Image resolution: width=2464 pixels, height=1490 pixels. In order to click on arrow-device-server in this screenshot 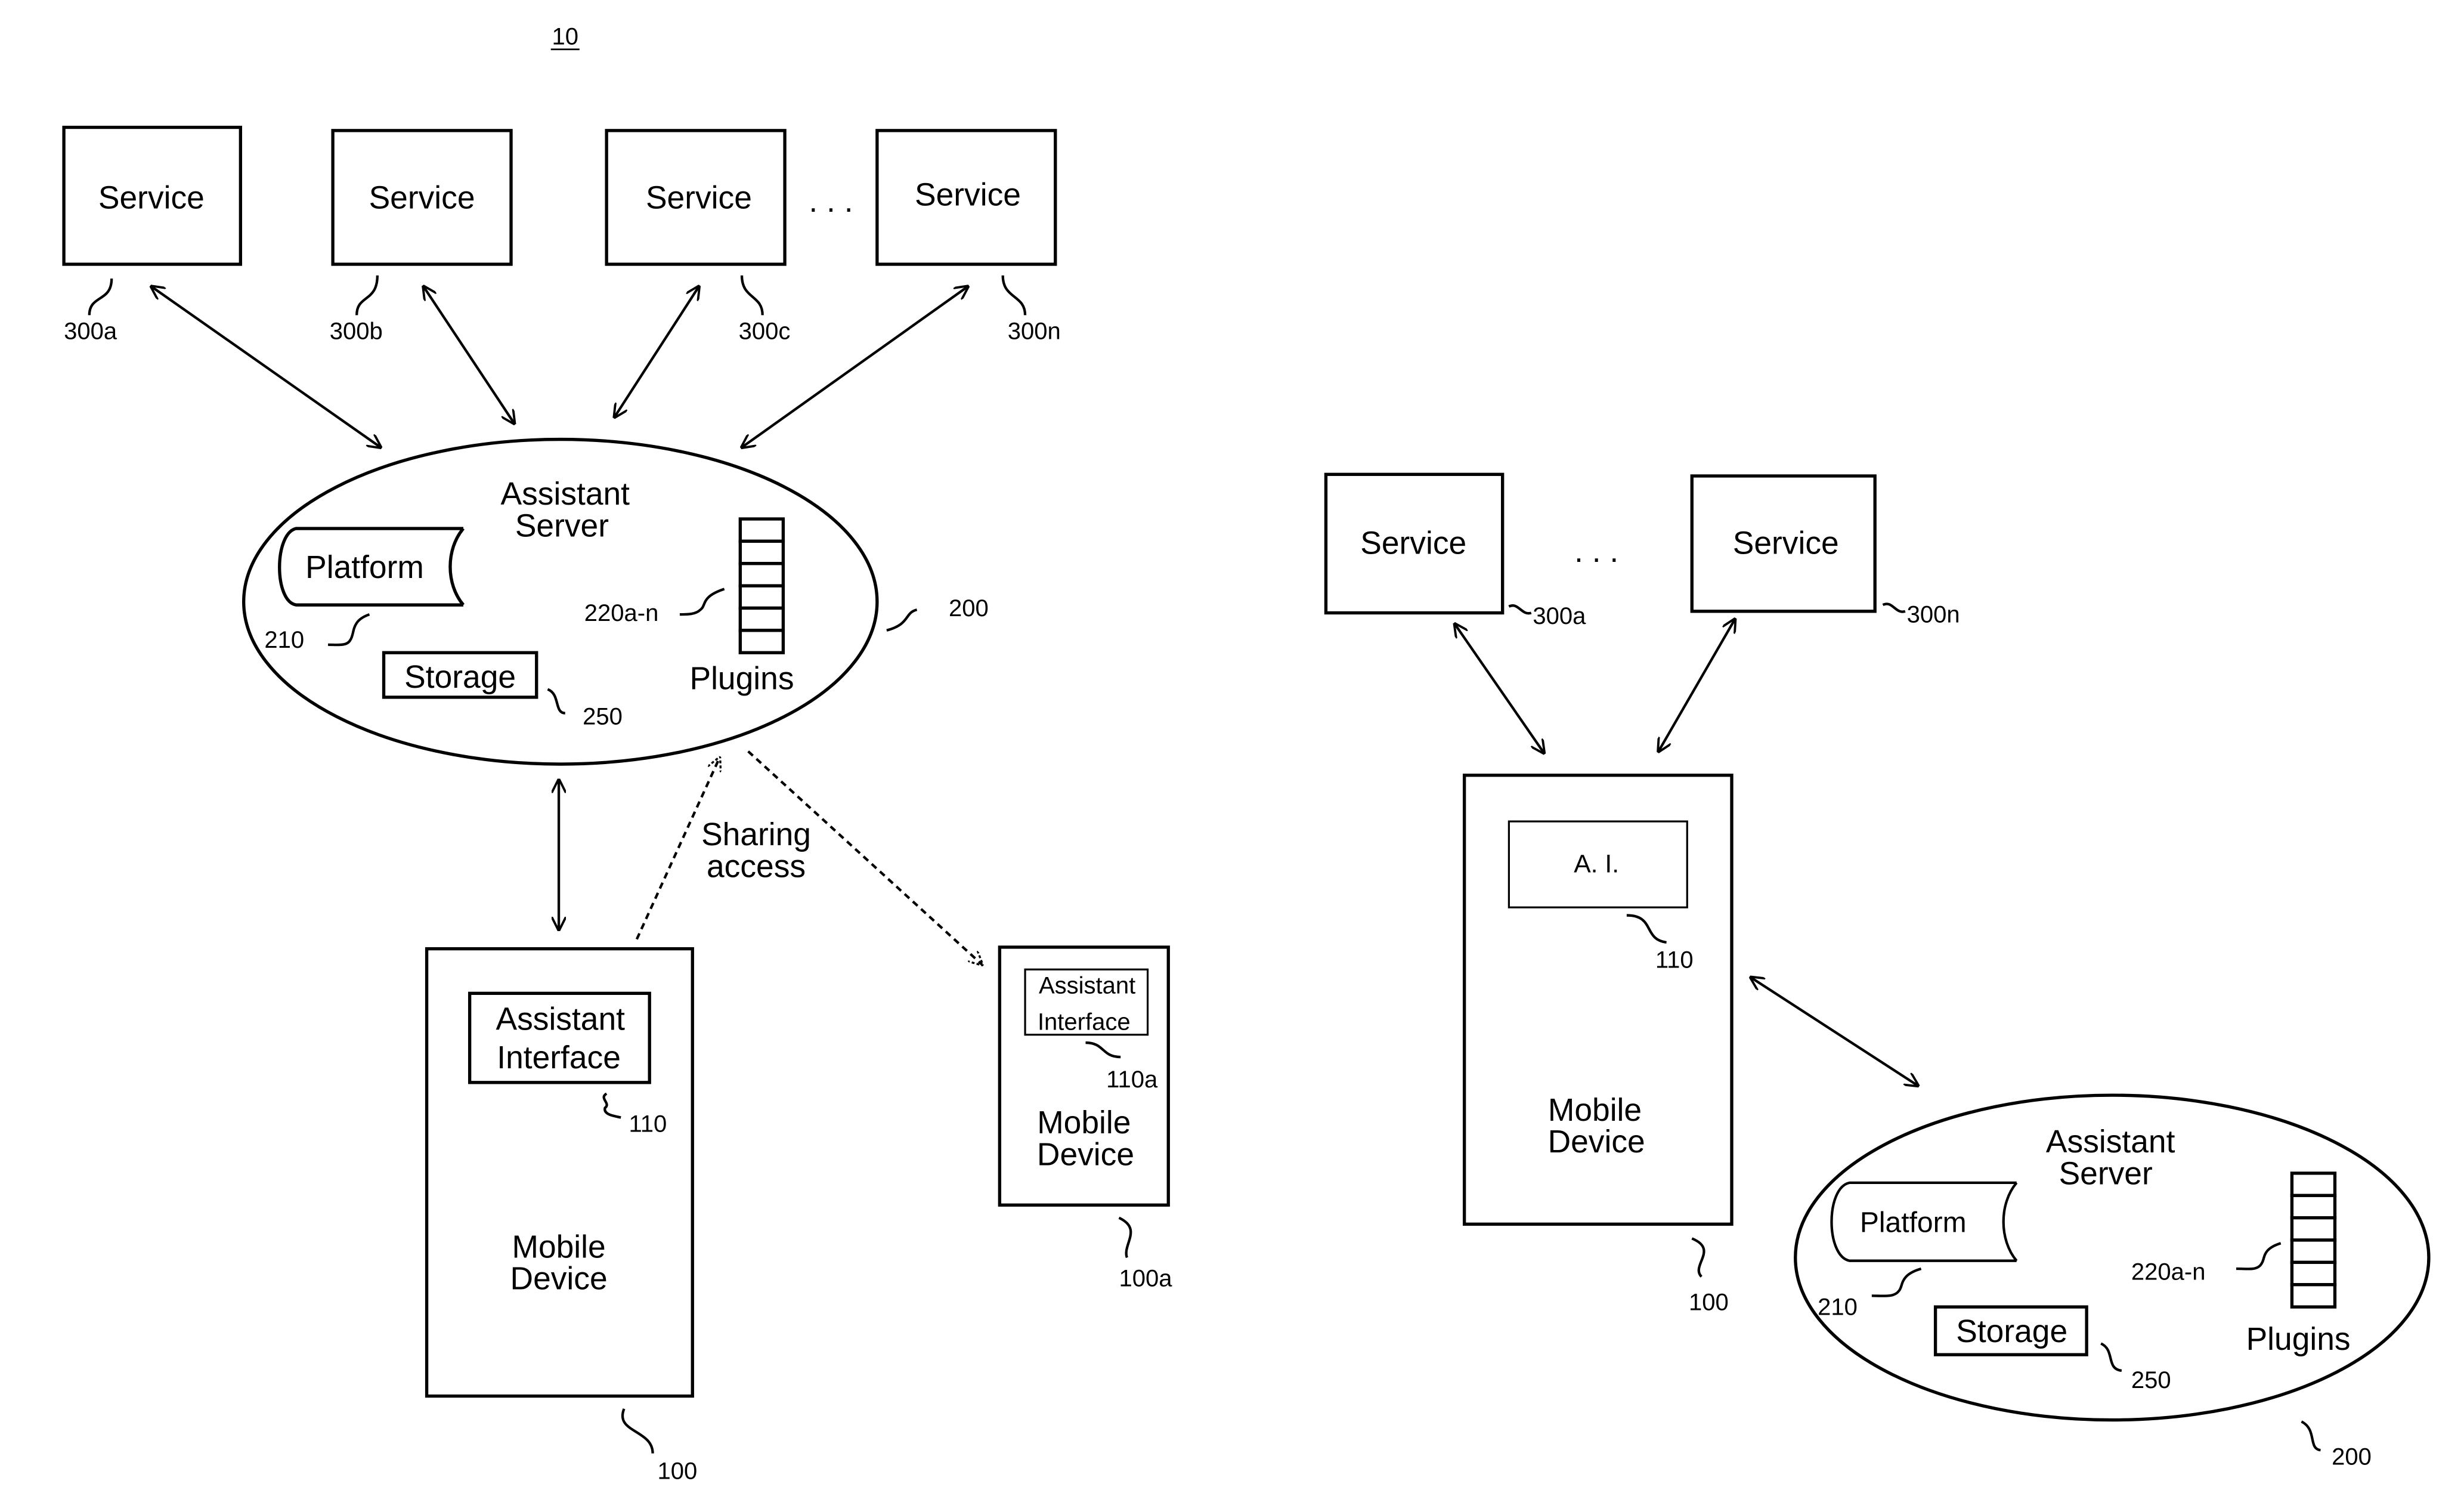, I will do `click(1835, 1032)`.